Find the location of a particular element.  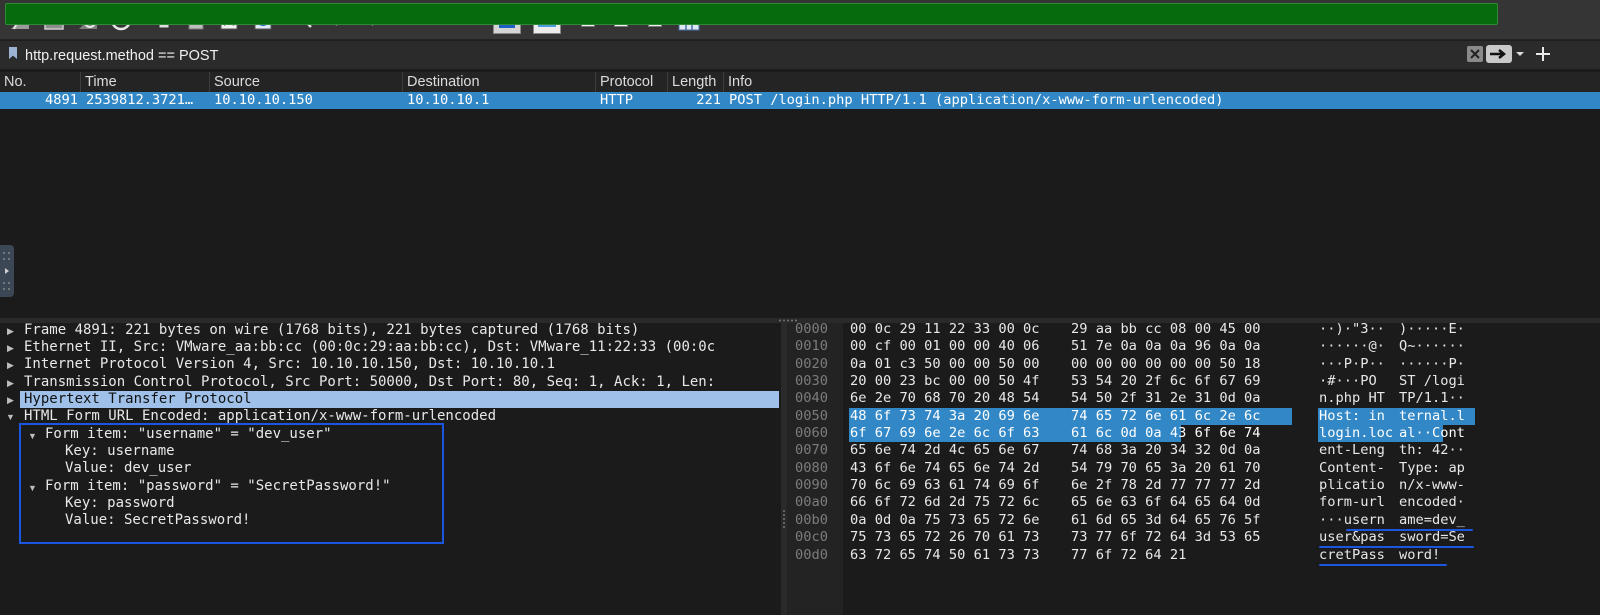

column-header-destination: Destination is located at coordinates (499, 82).